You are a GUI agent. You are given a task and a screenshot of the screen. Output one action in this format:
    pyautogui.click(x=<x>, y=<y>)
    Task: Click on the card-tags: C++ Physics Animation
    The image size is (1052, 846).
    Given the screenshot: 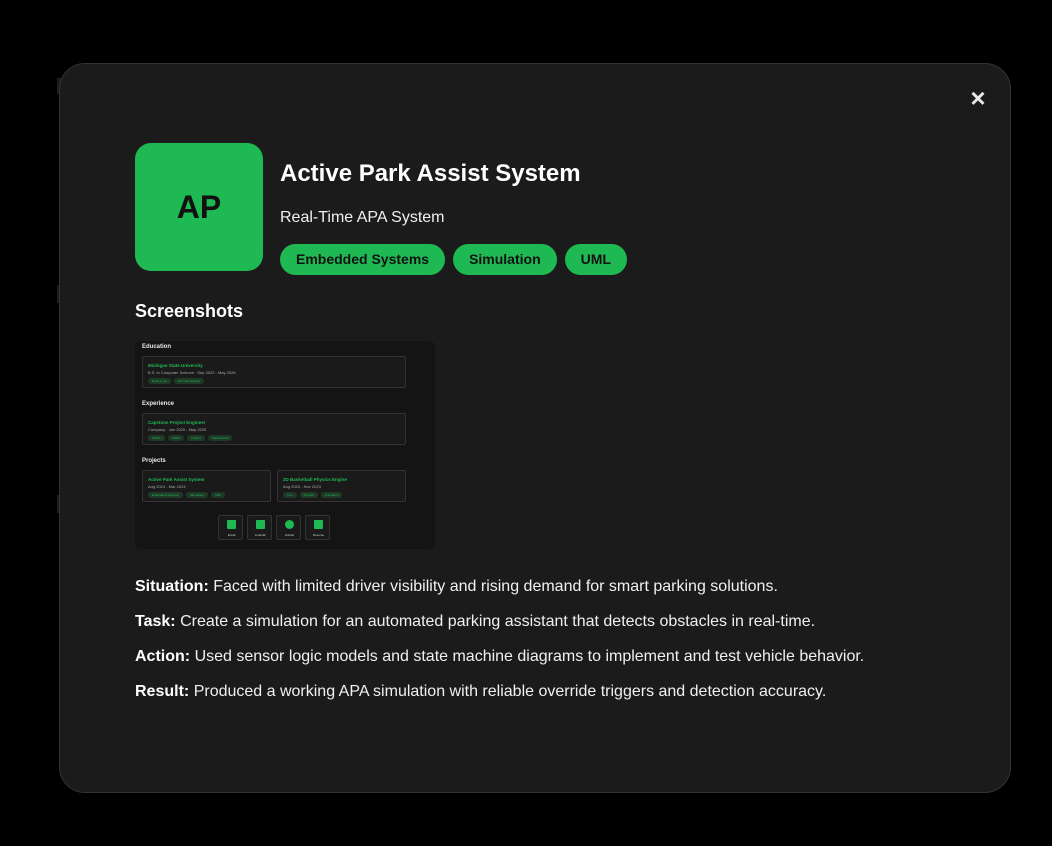 What is the action you would take?
    pyautogui.click(x=313, y=495)
    